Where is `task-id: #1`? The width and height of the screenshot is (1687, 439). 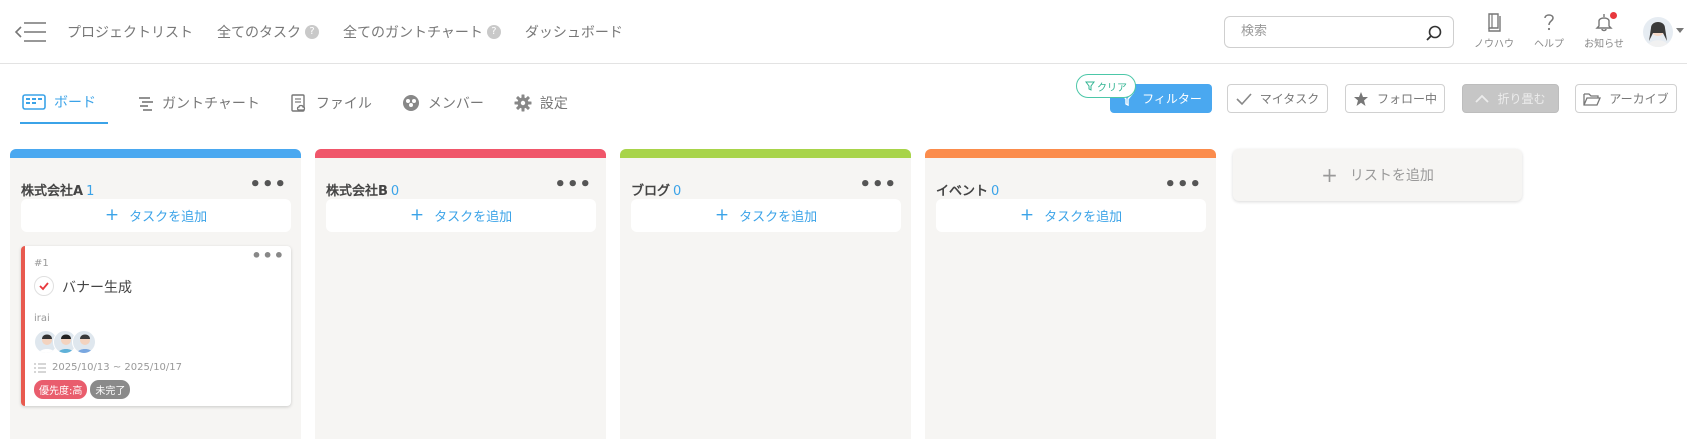
task-id: #1 is located at coordinates (41, 263).